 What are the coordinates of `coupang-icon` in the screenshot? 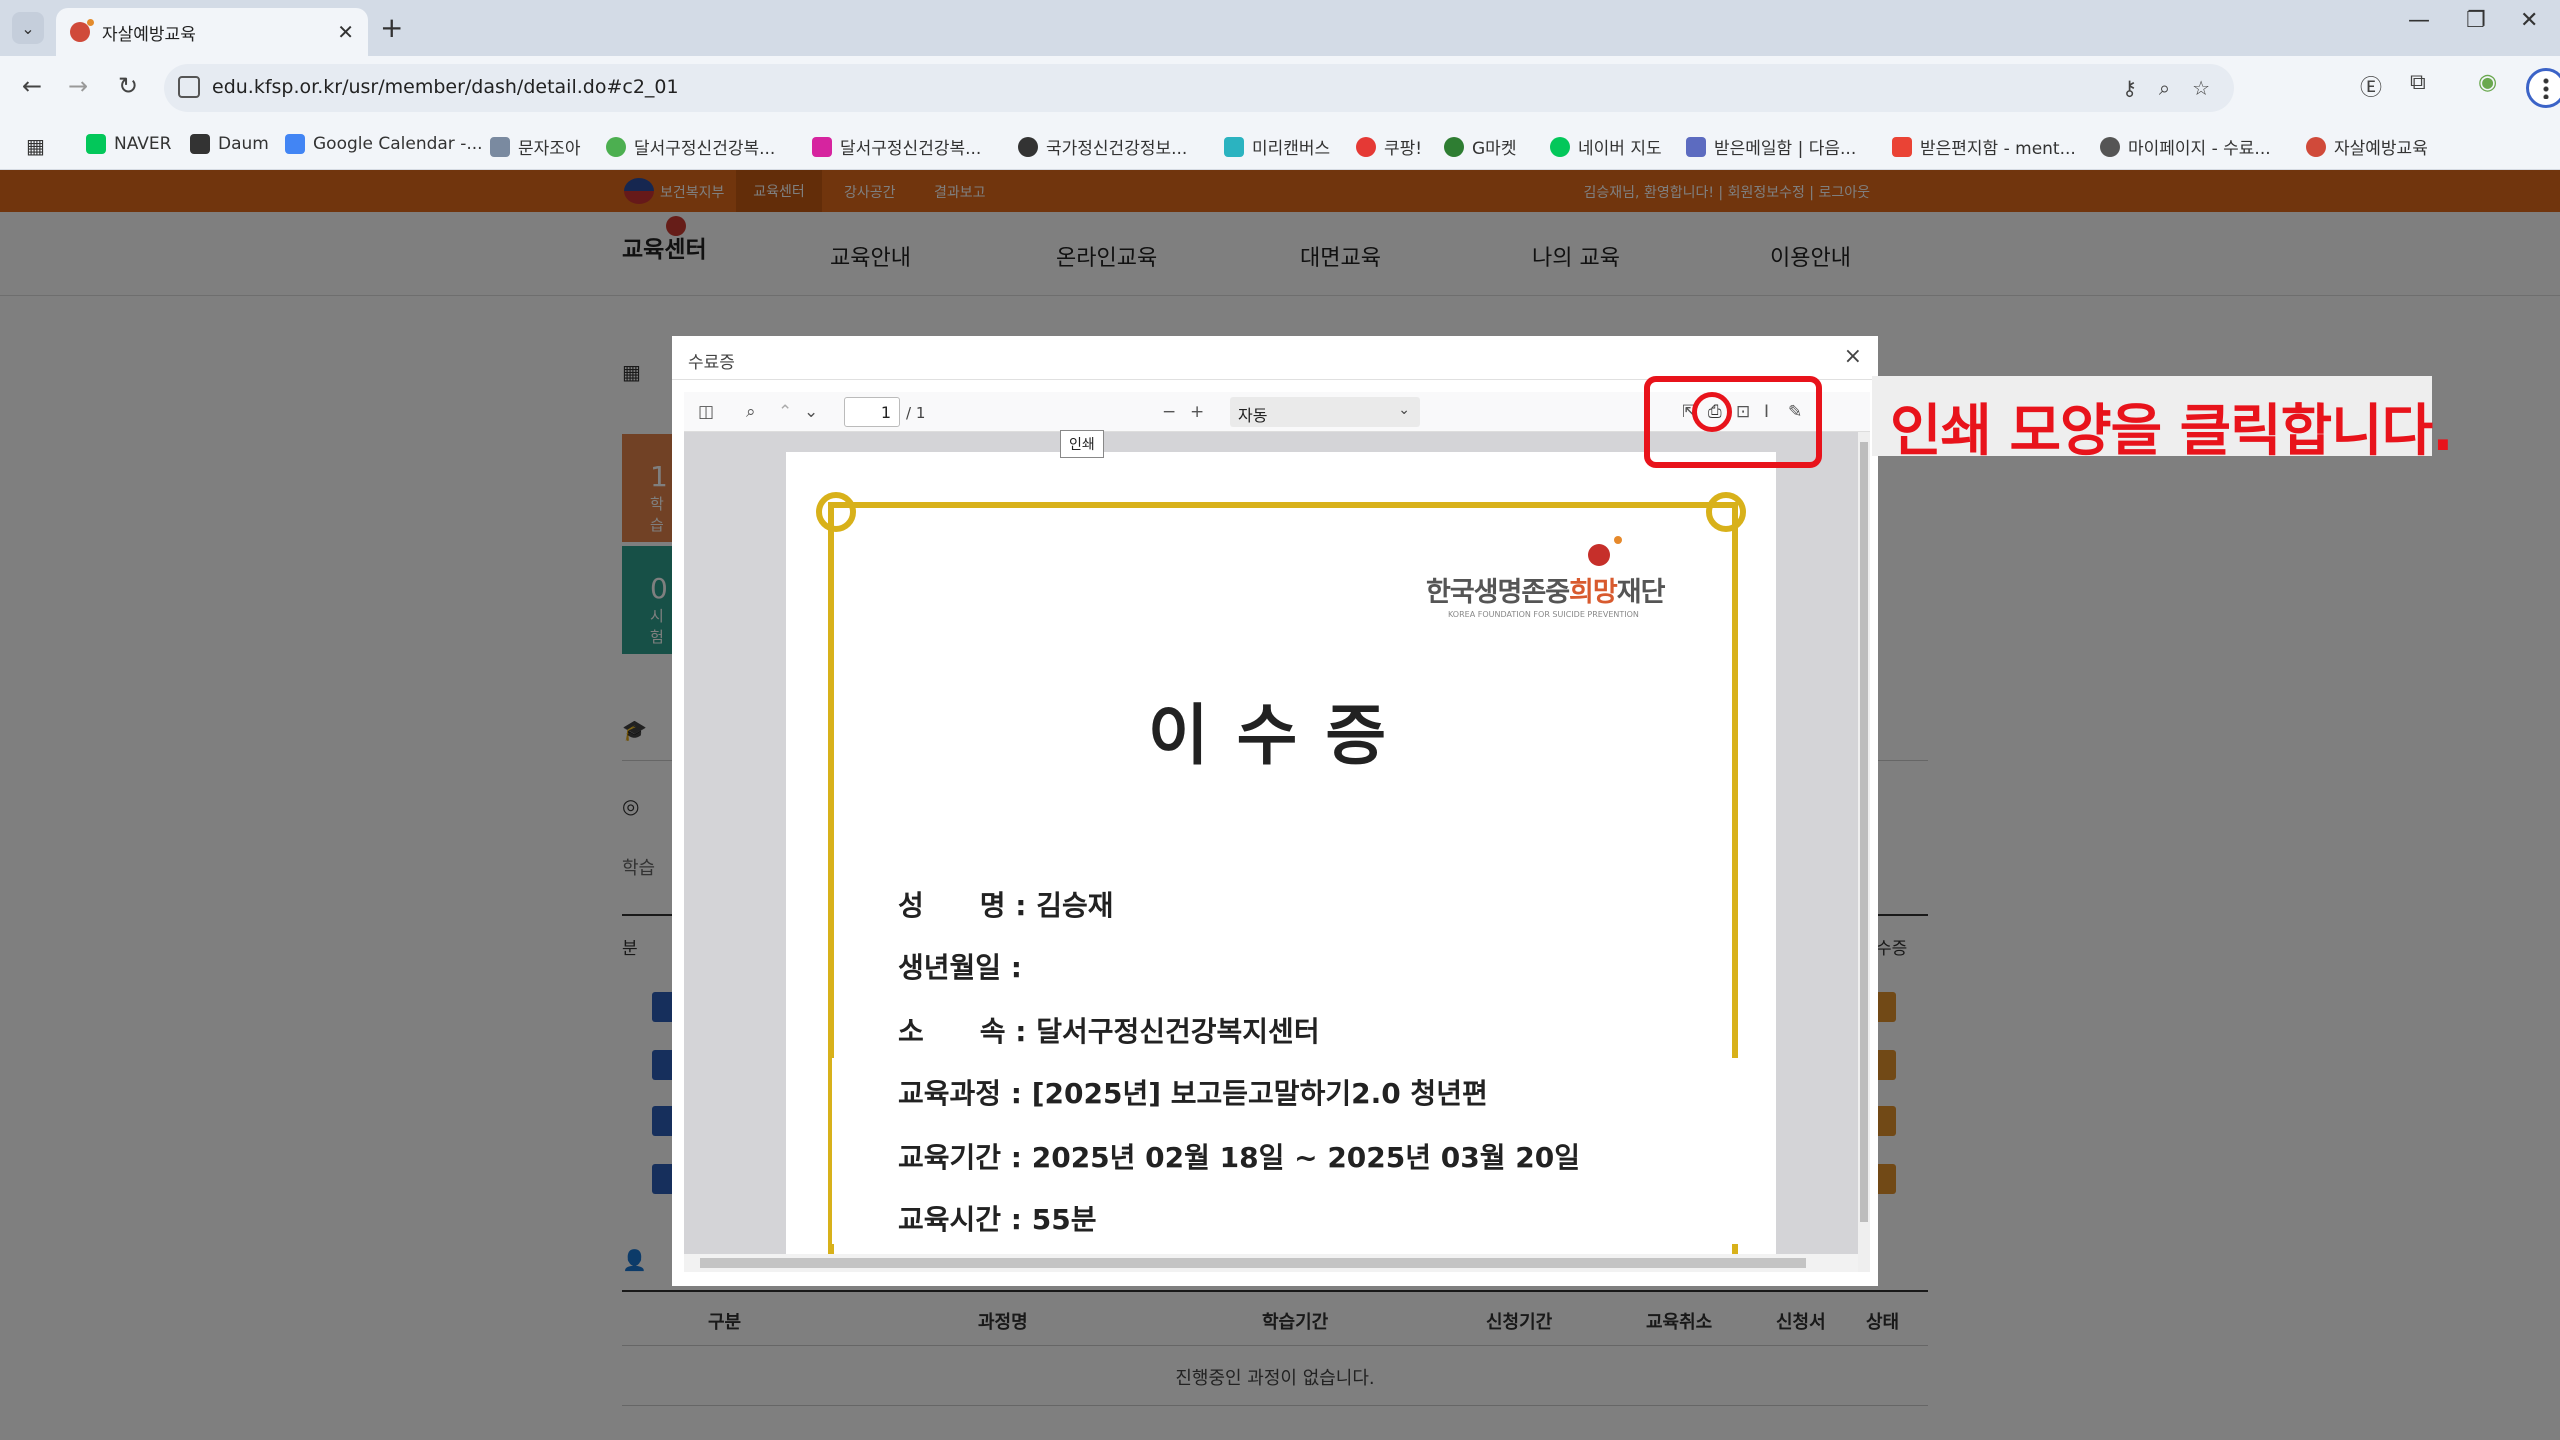 It's located at (1366, 146).